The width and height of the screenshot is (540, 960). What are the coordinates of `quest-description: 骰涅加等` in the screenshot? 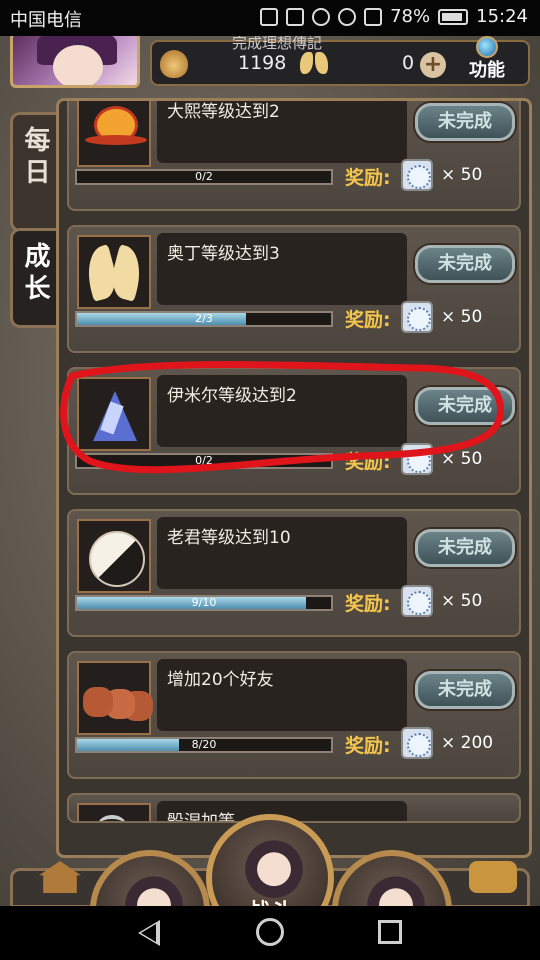 It's located at (201, 817).